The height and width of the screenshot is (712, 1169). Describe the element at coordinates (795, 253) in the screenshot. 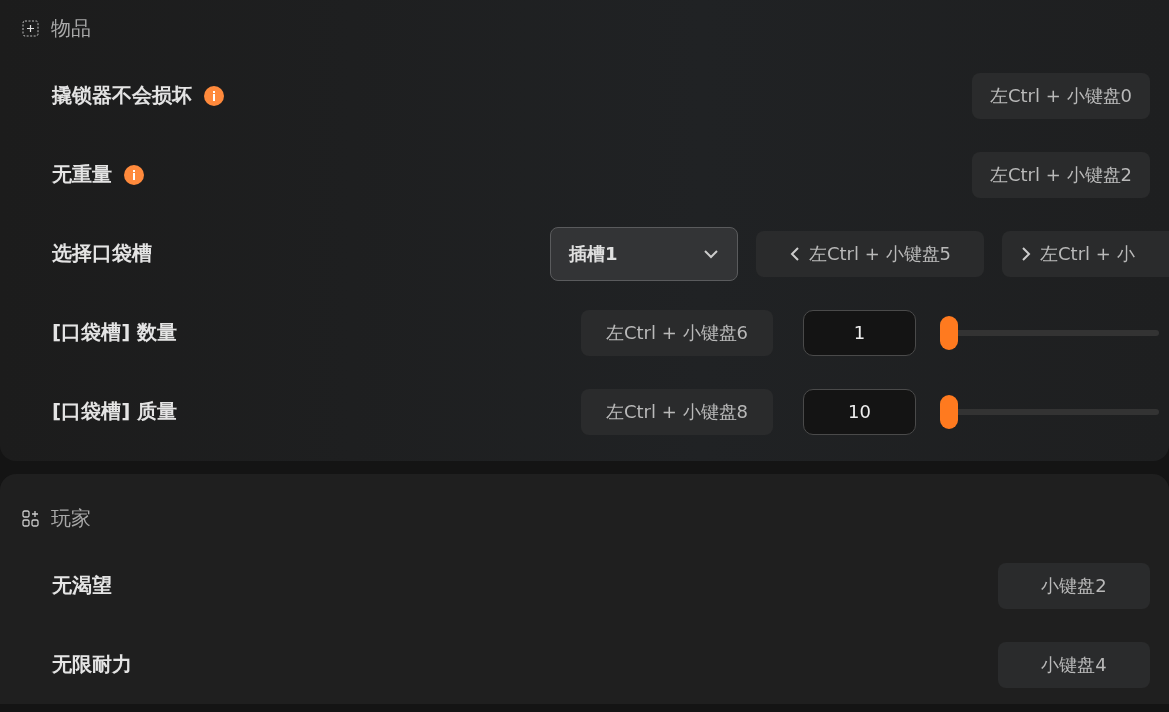

I see `chevron-left-icon` at that location.